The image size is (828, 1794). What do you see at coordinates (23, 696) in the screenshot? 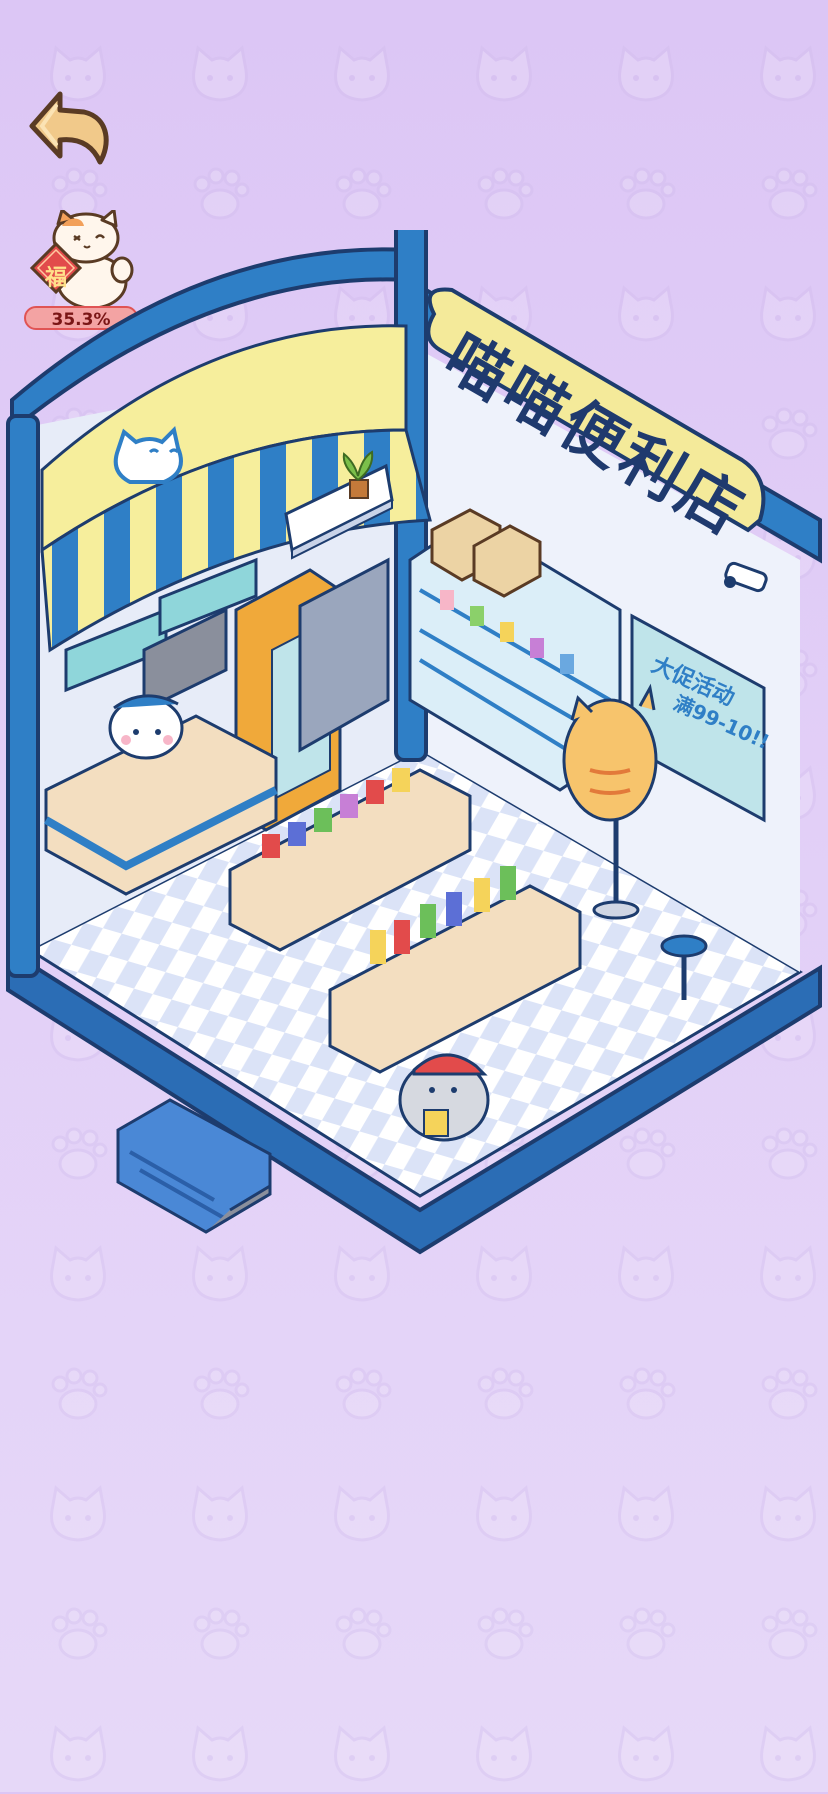
I see `left-pillar` at bounding box center [23, 696].